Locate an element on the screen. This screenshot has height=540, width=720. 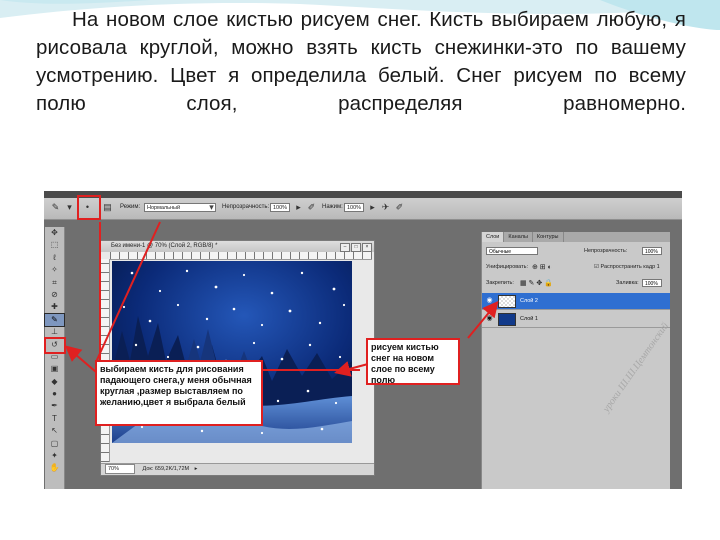
pen-tool-icon: ✒ is located at coordinates (54, 406).